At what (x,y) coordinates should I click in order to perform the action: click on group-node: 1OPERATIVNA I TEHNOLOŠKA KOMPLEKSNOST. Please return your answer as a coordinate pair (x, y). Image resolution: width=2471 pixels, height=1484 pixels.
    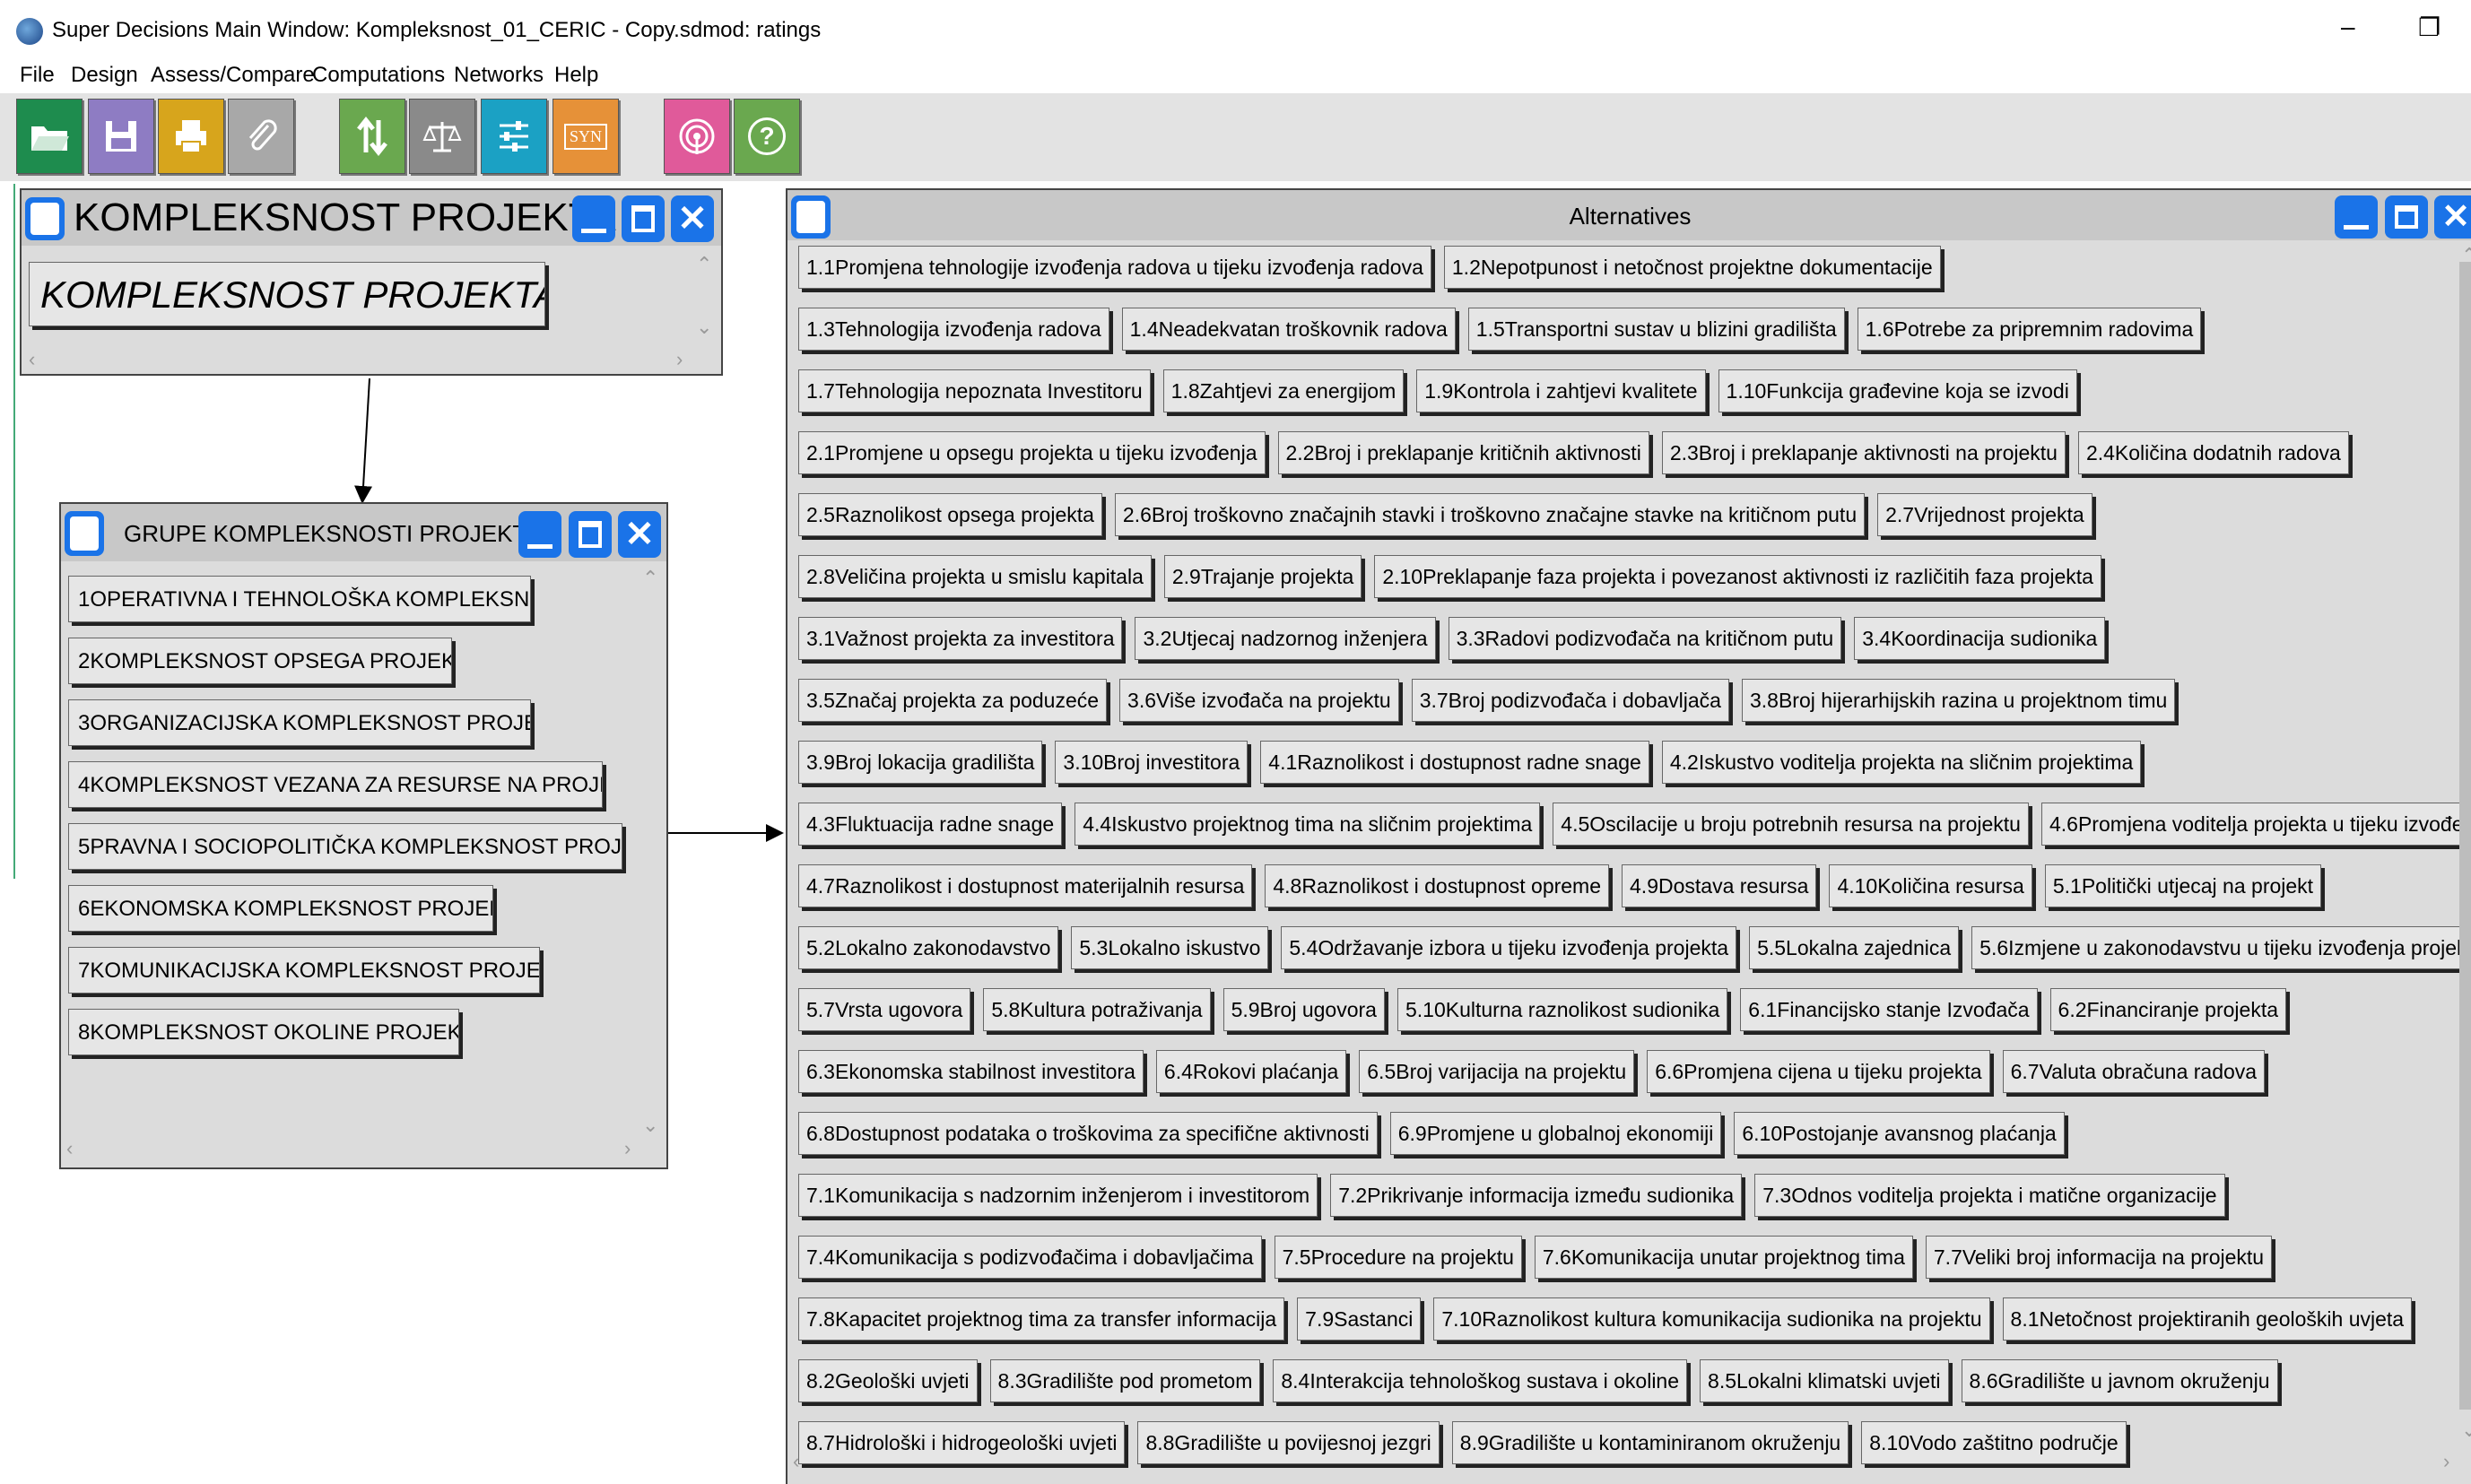
    Looking at the image, I should click on (299, 599).